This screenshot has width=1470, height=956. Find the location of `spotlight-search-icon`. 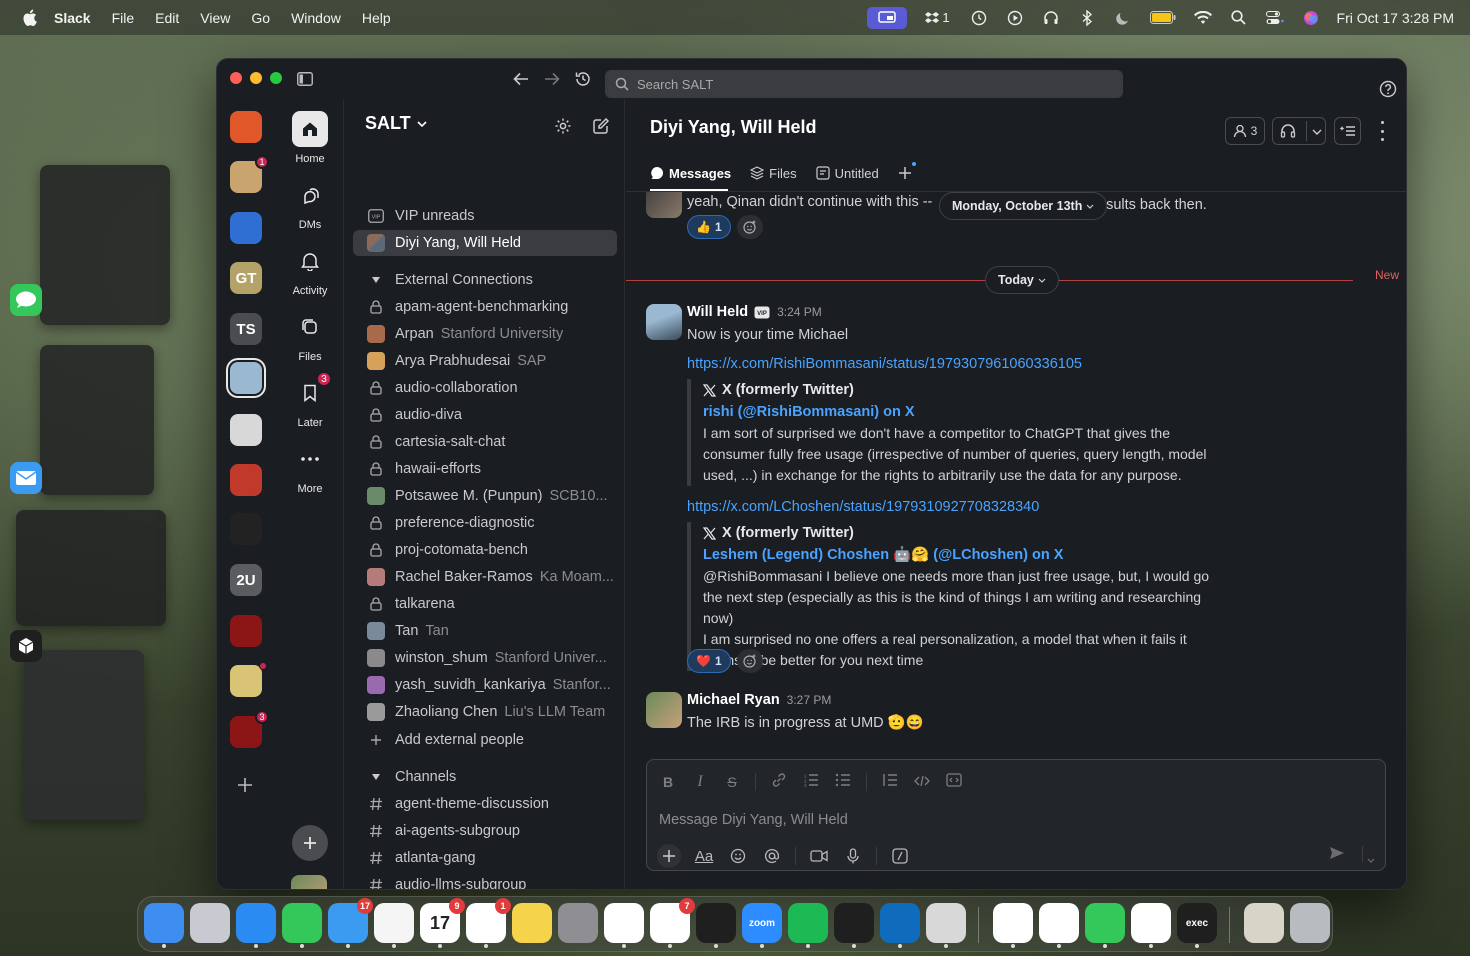

spotlight-search-icon is located at coordinates (1239, 18).